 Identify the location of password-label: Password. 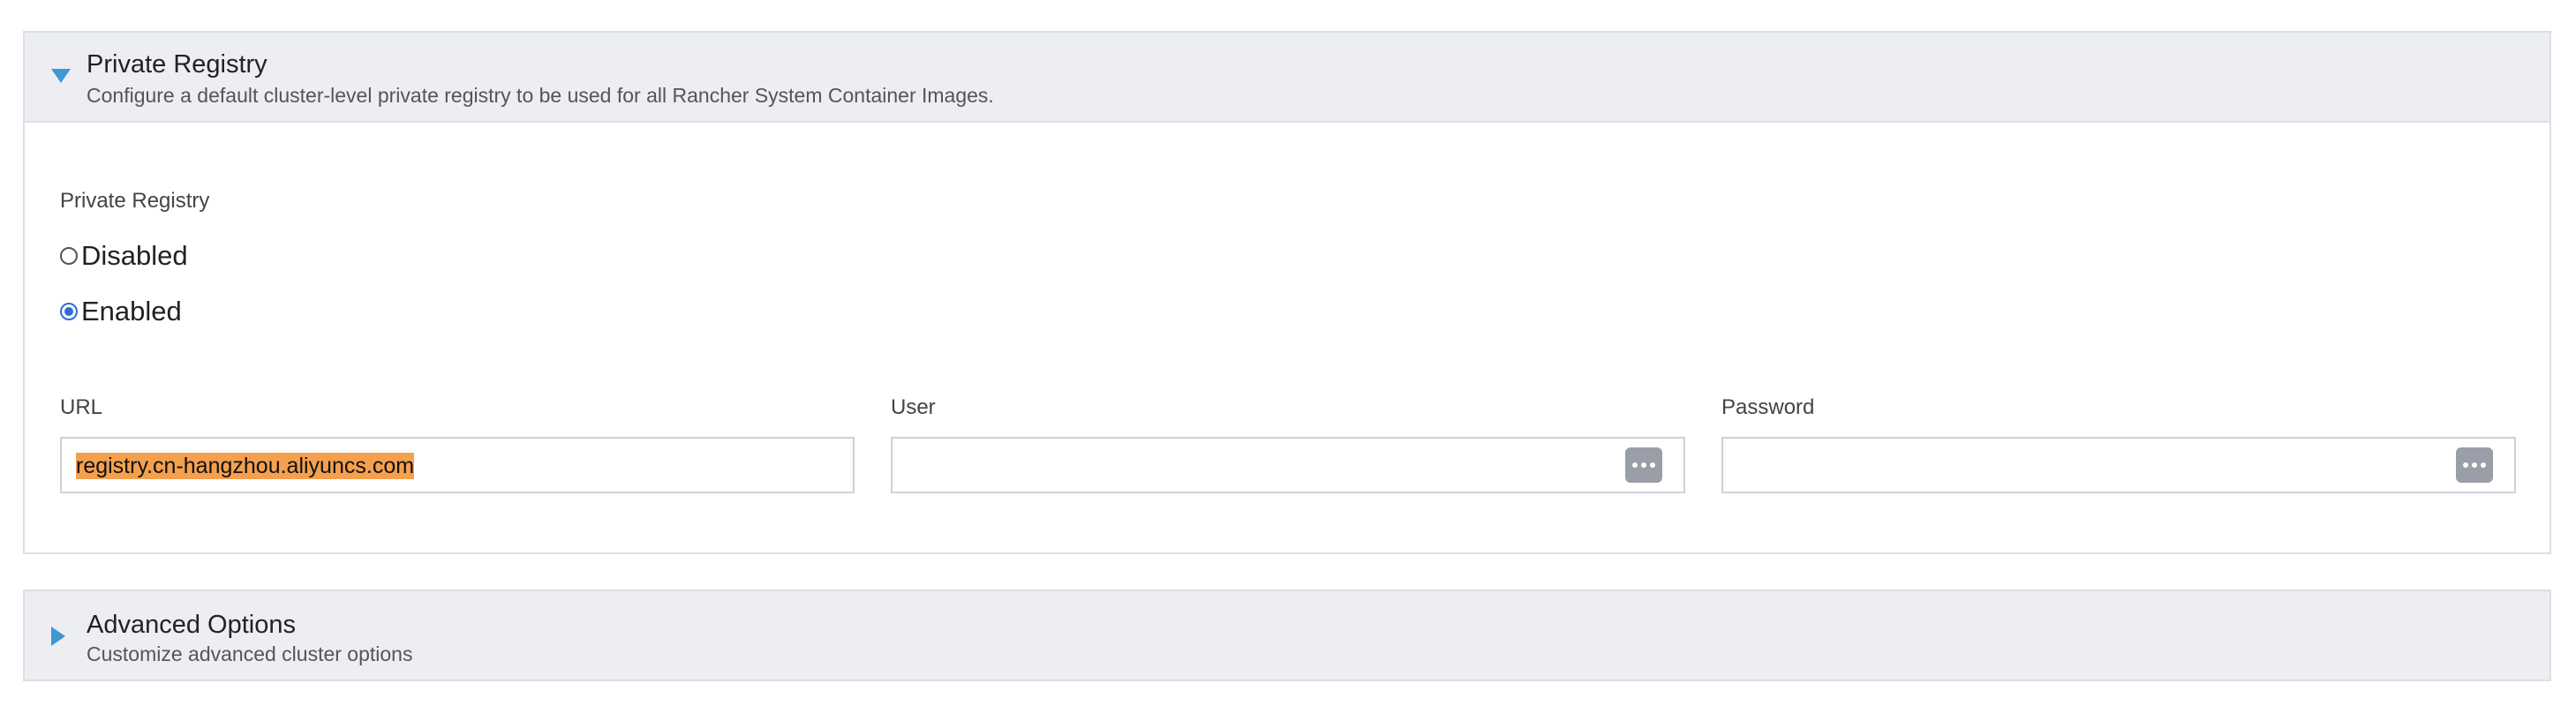
(1768, 407).